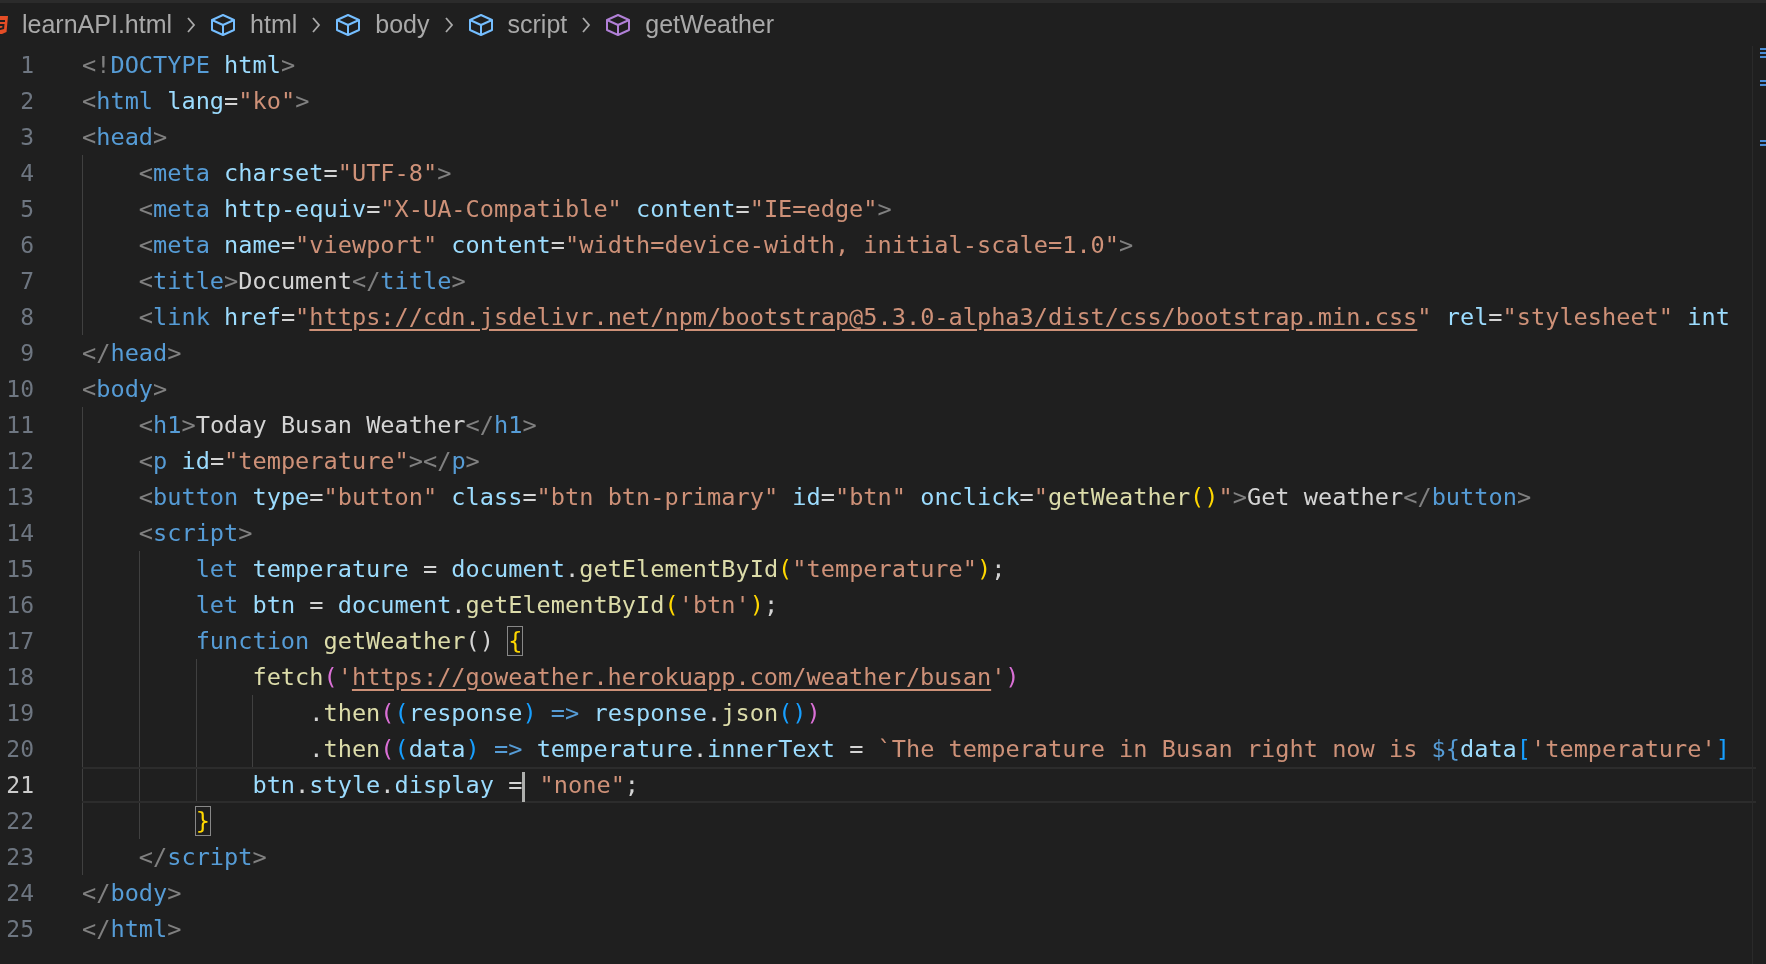 The image size is (1766, 964). What do you see at coordinates (19, 749) in the screenshot?
I see `line-number: 20` at bounding box center [19, 749].